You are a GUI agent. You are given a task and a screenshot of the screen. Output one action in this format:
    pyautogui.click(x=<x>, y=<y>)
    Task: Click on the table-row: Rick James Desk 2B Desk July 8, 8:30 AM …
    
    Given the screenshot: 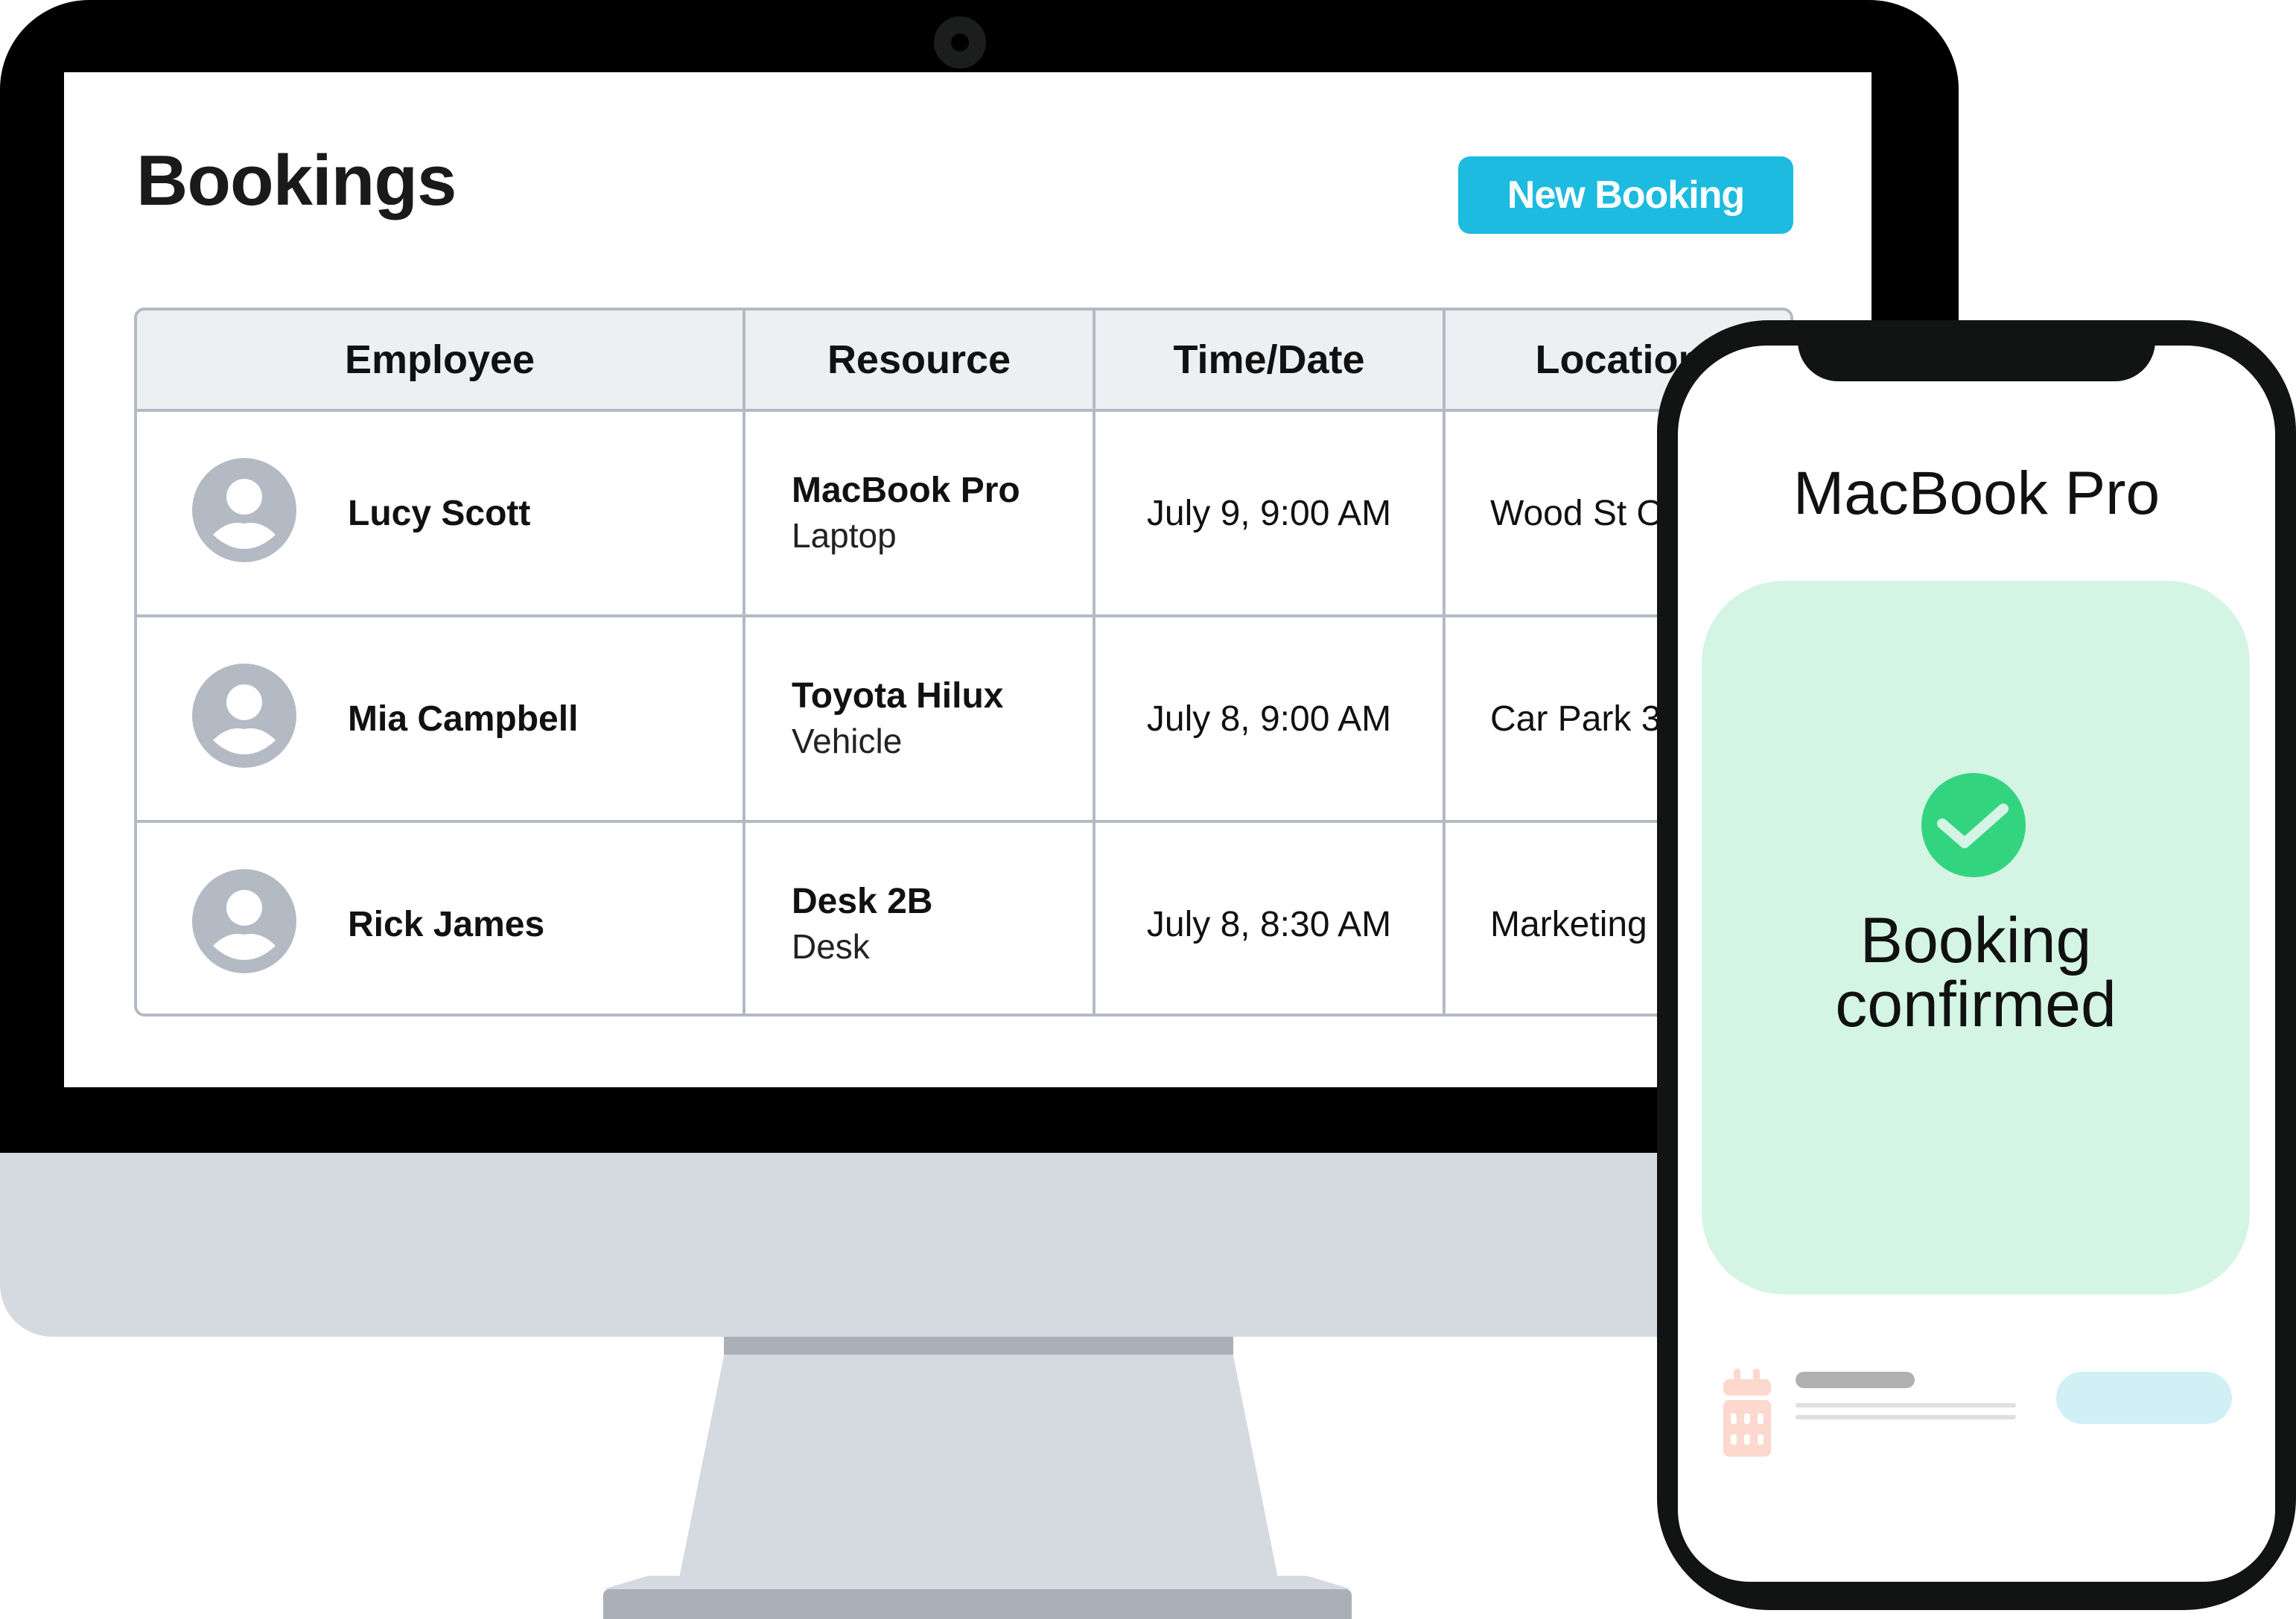 What is the action you would take?
    pyautogui.click(x=963, y=918)
    